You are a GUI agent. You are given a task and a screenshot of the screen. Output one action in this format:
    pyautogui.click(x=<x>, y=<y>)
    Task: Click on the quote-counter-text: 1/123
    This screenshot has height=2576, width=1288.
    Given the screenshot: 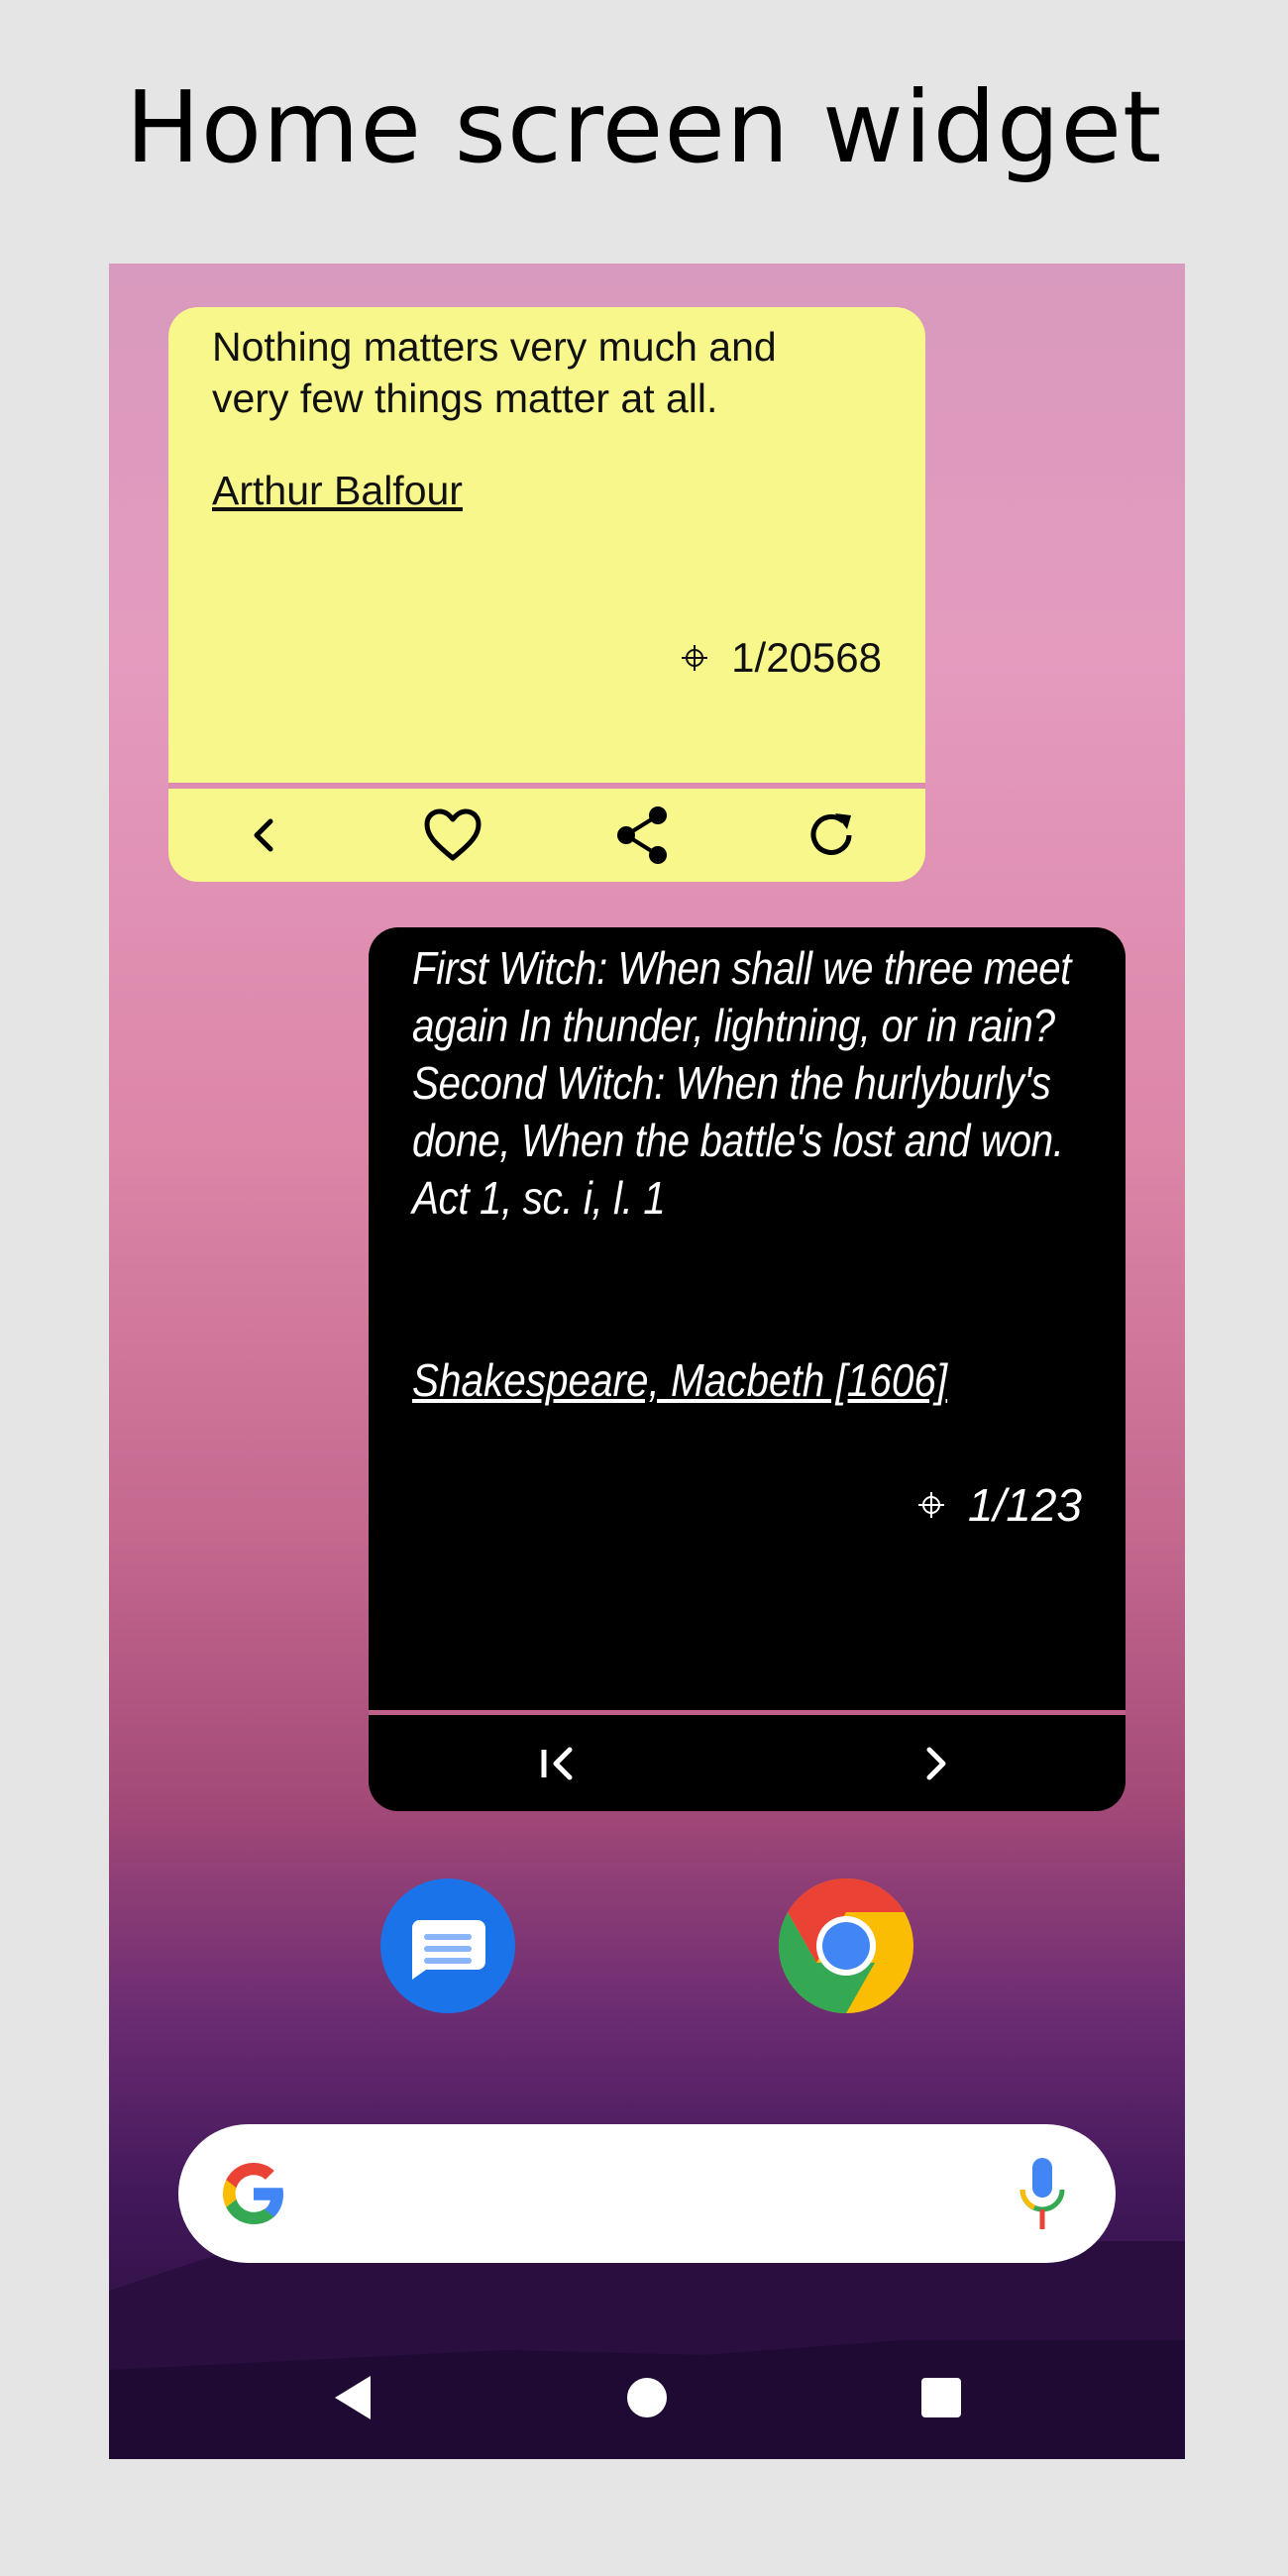 What is the action you would take?
    pyautogui.click(x=1024, y=1505)
    